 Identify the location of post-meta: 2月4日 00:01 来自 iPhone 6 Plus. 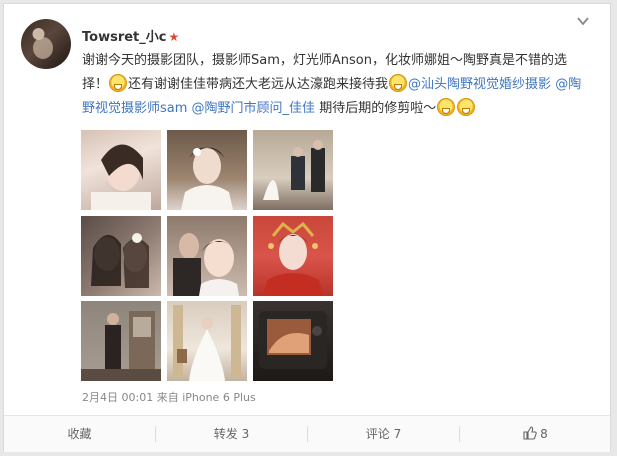
(169, 397).